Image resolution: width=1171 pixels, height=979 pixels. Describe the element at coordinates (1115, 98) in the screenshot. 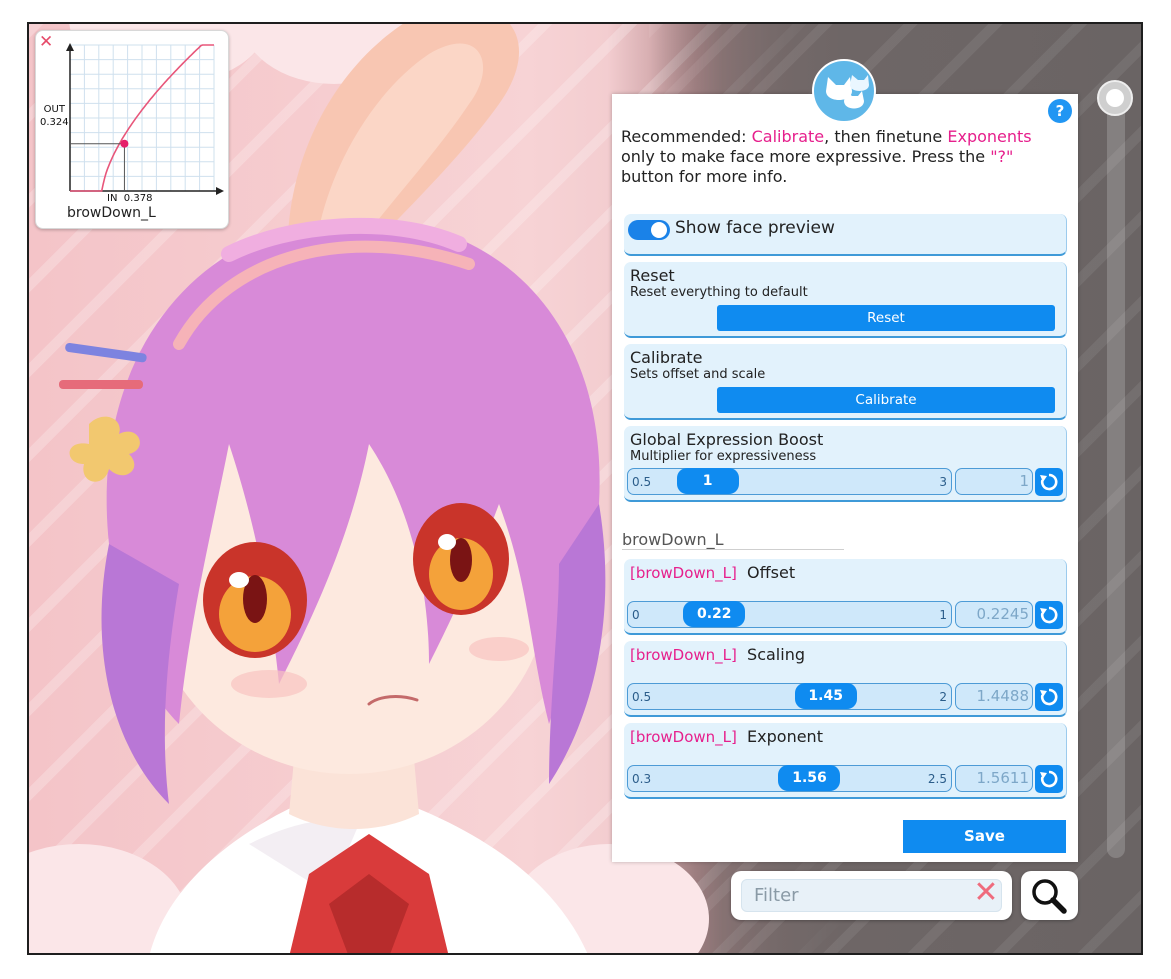

I see `vertical-scrollbar-knob` at that location.